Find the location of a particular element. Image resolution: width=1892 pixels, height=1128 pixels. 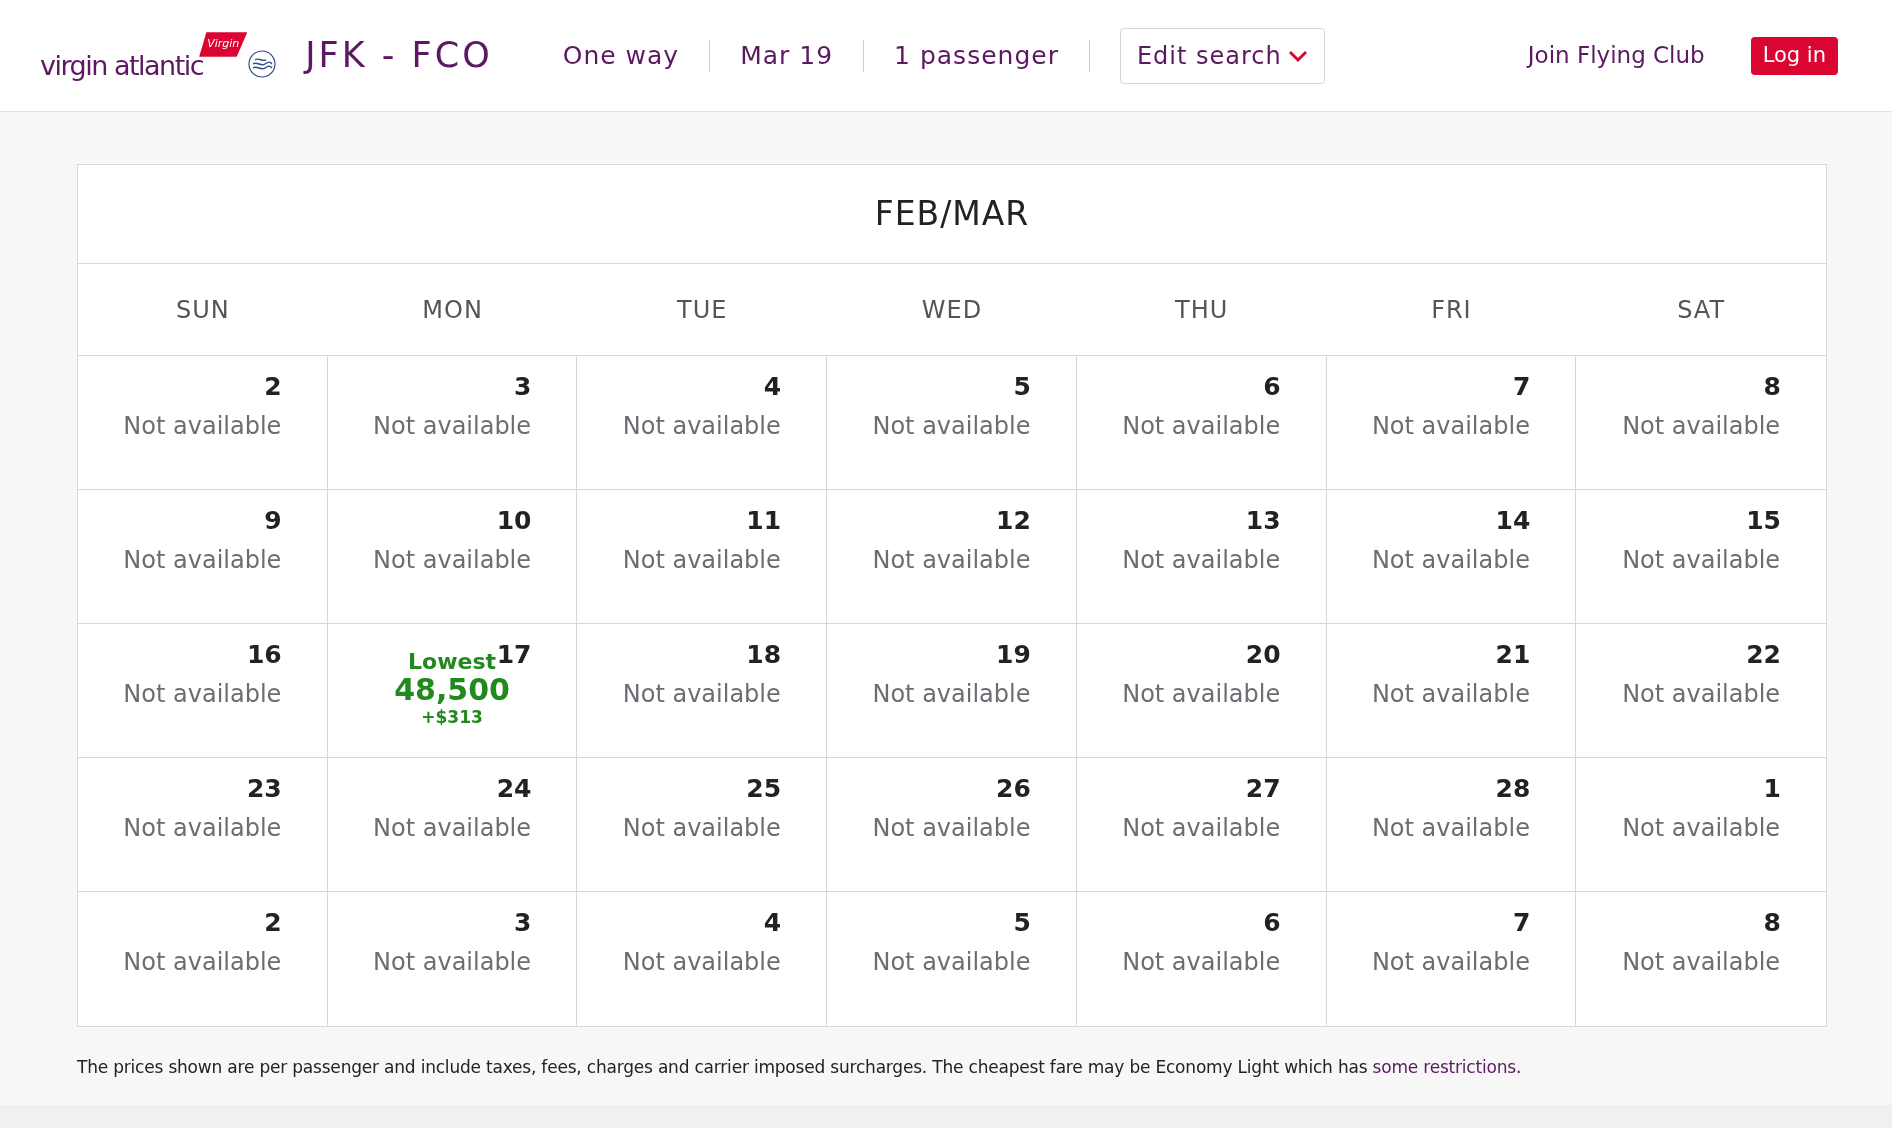

weekday-label: MON is located at coordinates (452, 310).